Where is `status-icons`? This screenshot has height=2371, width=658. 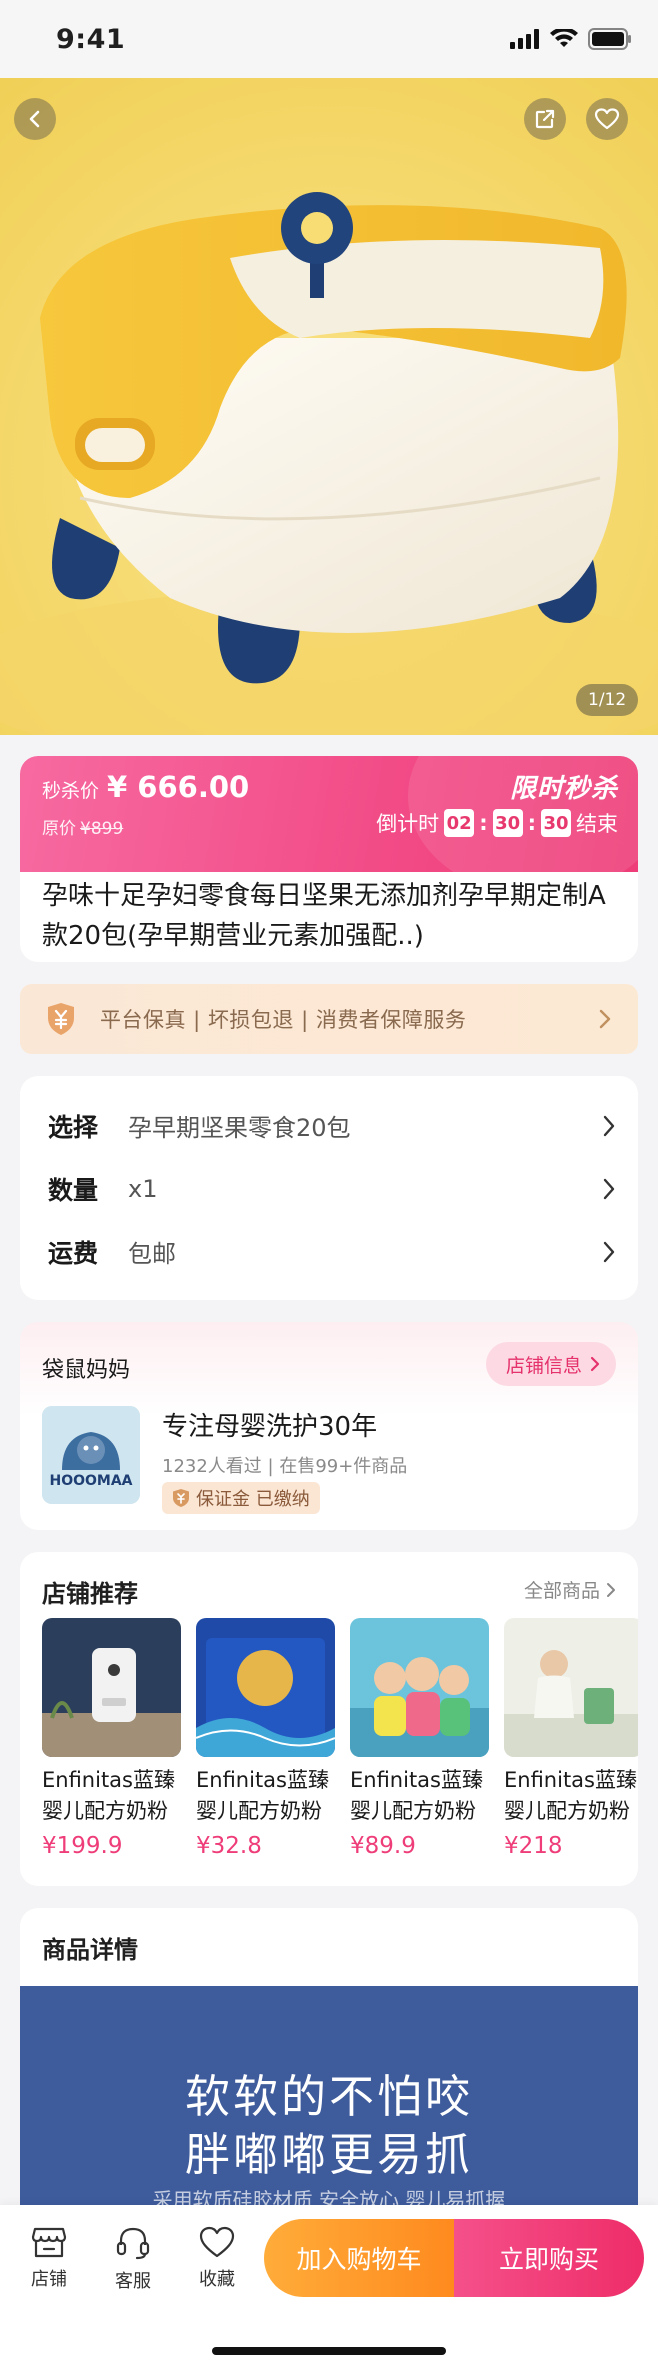
status-icons is located at coordinates (571, 39).